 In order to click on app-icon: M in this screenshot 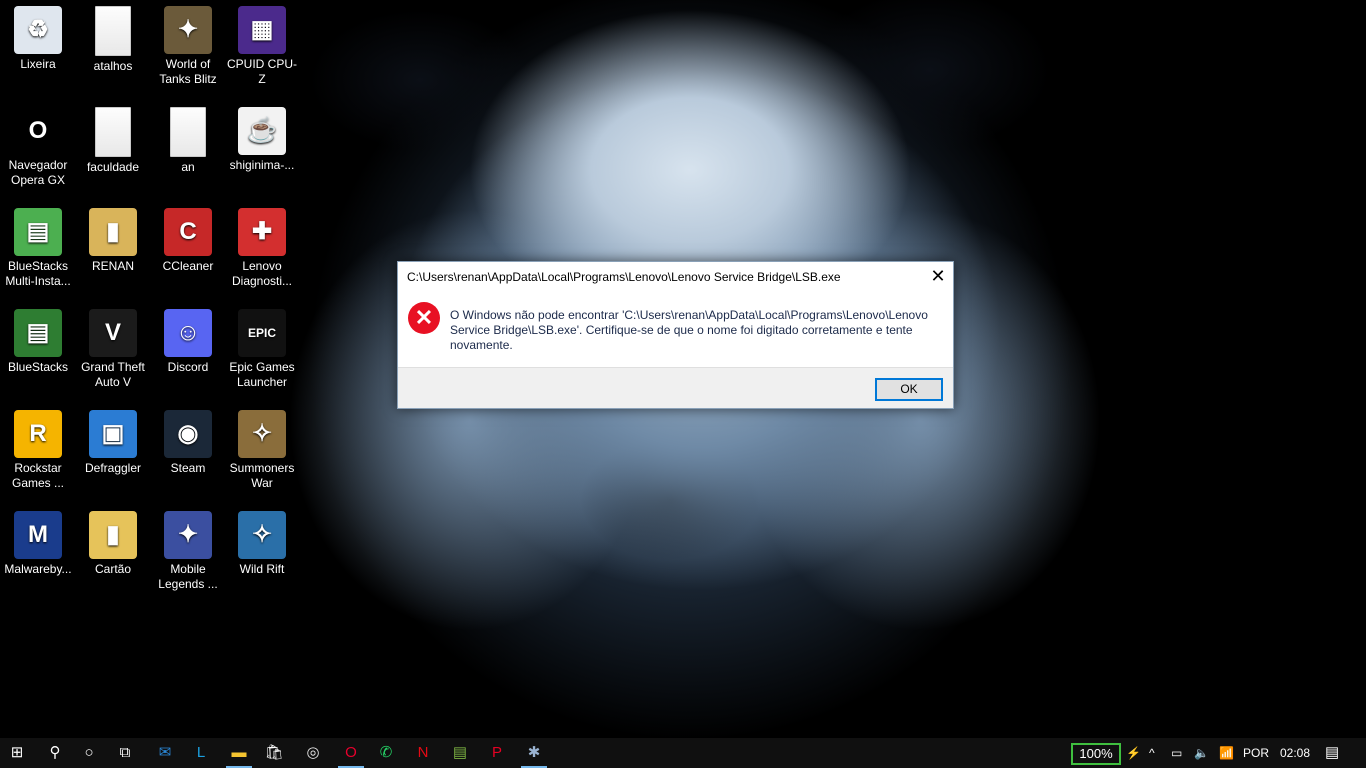, I will do `click(38, 535)`.